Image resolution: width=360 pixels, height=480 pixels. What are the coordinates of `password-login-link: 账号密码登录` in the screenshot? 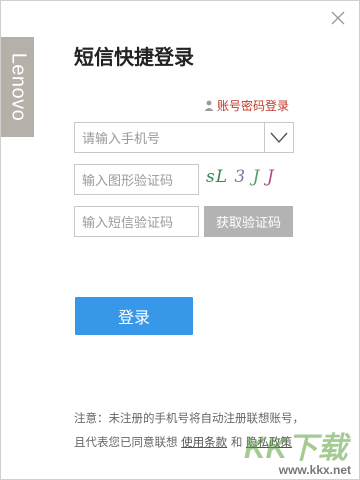 It's located at (246, 105).